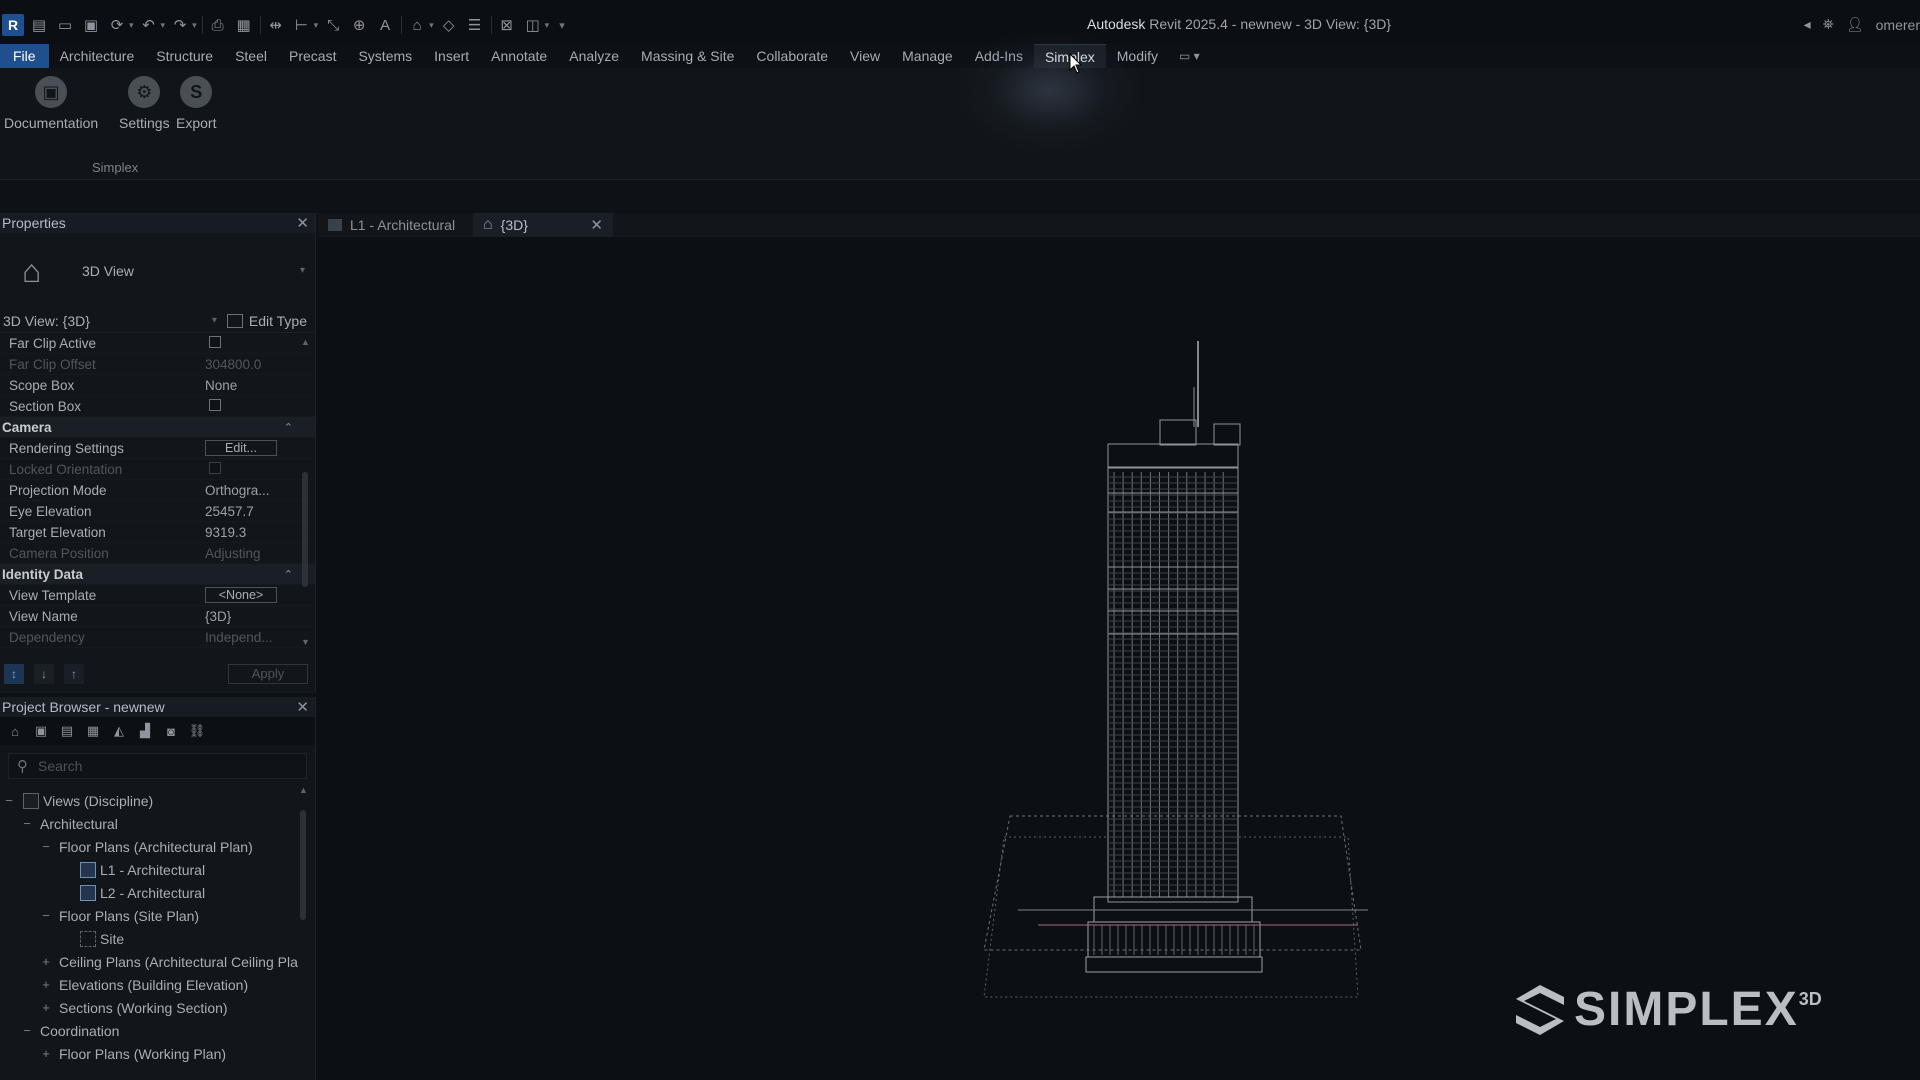 This screenshot has height=1080, width=1920. Describe the element at coordinates (1828, 24) in the screenshot. I see `binoculars-icon: ⛯` at that location.